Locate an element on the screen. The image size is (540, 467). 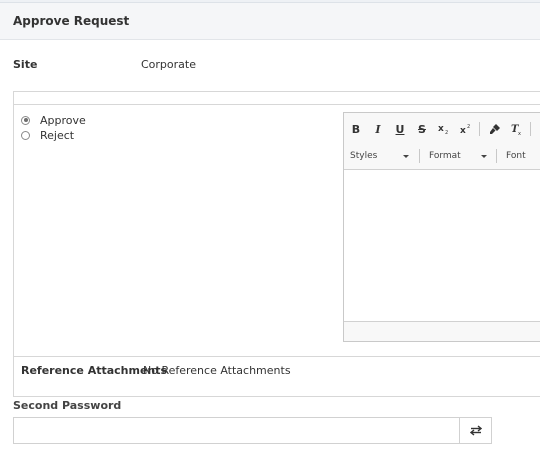
remove-format-icon: T x is located at coordinates (516, 129).